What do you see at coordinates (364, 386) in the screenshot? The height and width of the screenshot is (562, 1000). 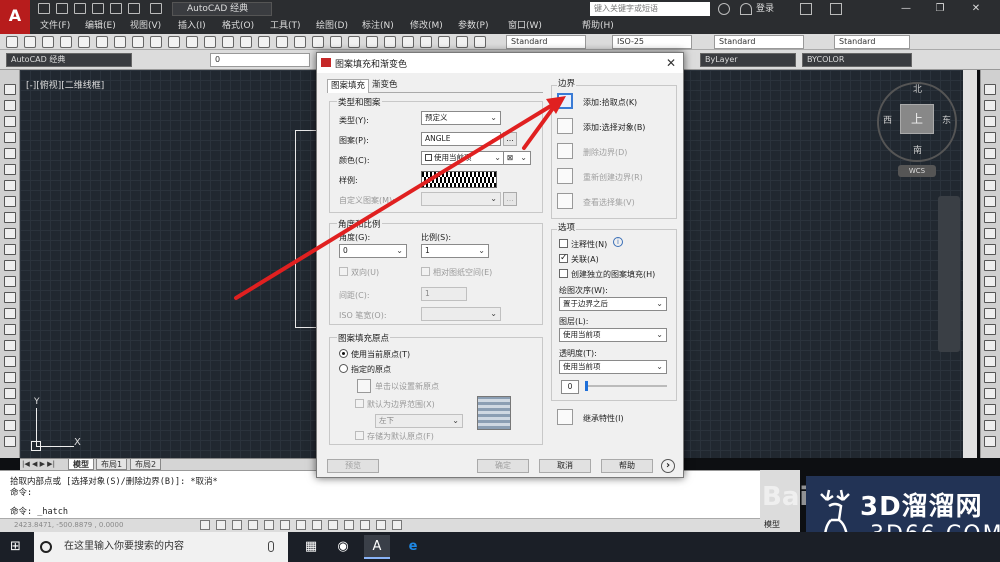 I see `set-origin-icon` at bounding box center [364, 386].